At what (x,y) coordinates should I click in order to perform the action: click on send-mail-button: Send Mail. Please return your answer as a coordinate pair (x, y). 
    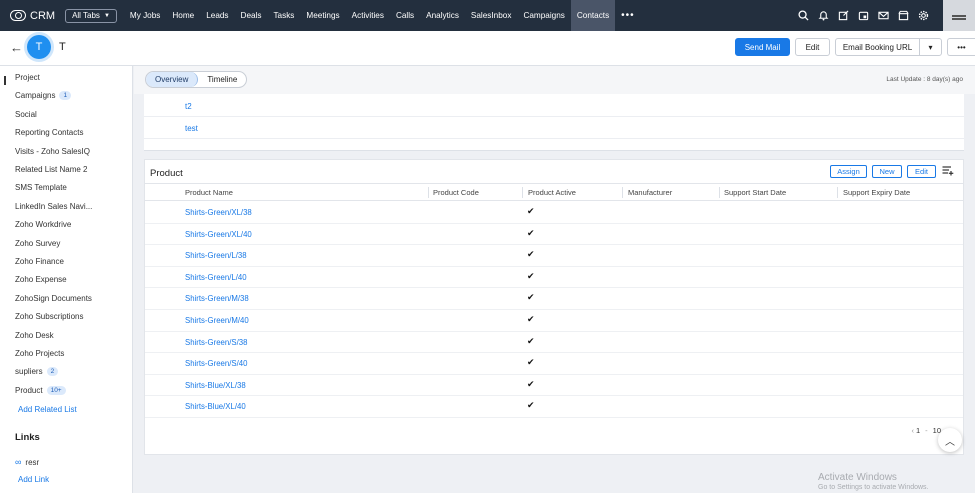
    Looking at the image, I should click on (762, 47).